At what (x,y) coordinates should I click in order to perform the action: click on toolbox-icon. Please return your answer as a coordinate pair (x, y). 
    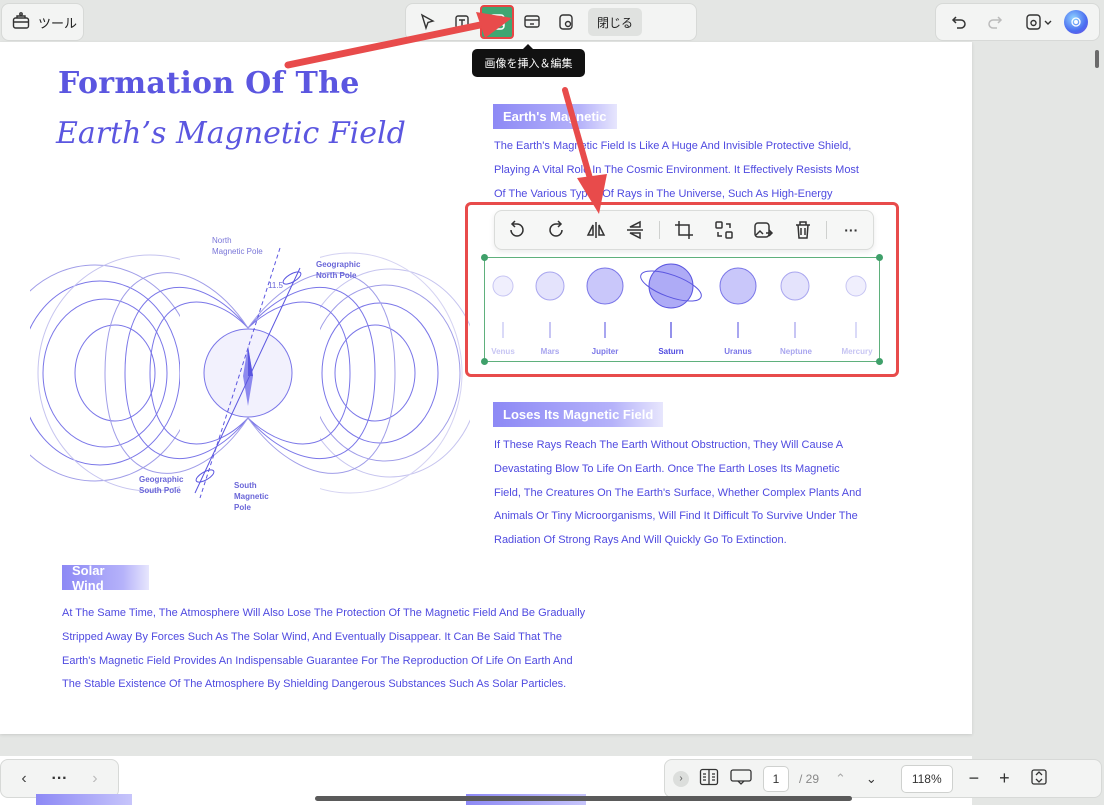
    Looking at the image, I should click on (21, 22).